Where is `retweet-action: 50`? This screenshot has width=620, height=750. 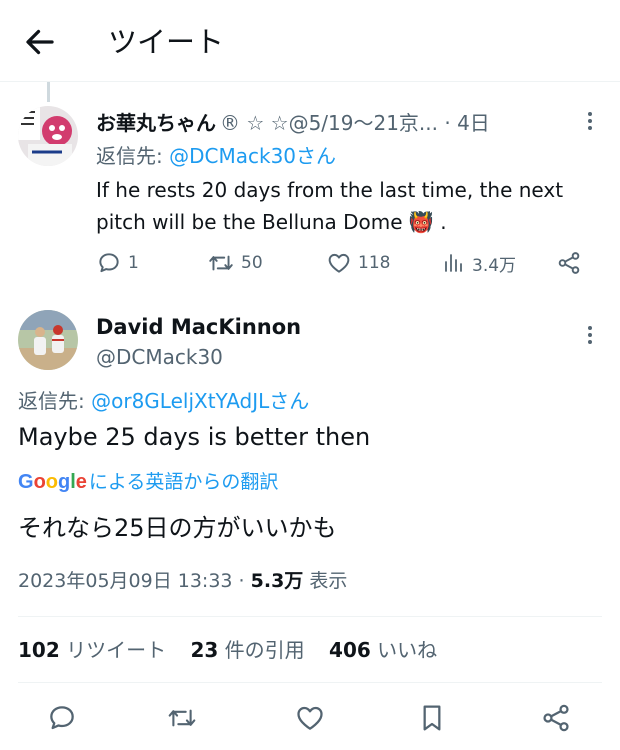 retweet-action: 50 is located at coordinates (235, 263).